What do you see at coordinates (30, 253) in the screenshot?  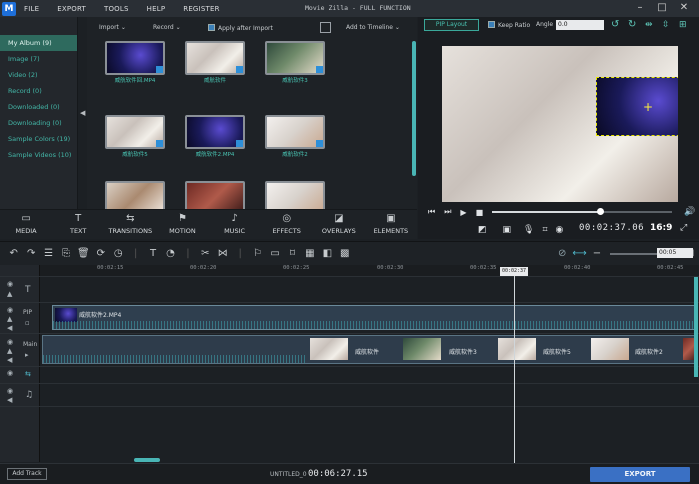 I see `redo-icon: ↷` at bounding box center [30, 253].